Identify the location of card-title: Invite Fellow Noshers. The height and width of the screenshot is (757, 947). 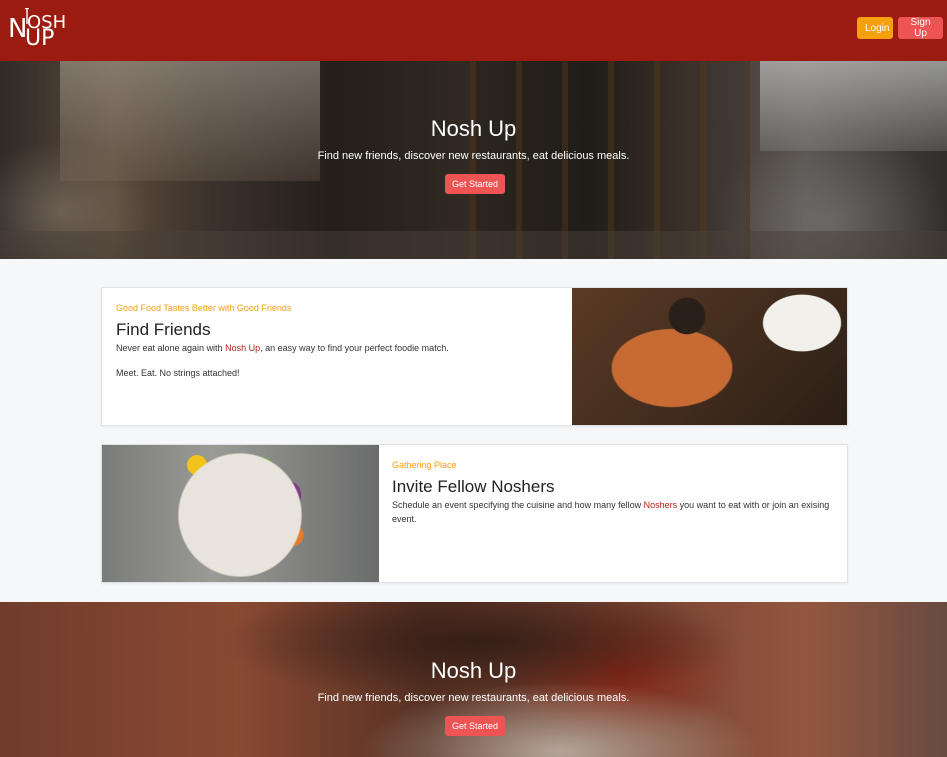
(473, 486).